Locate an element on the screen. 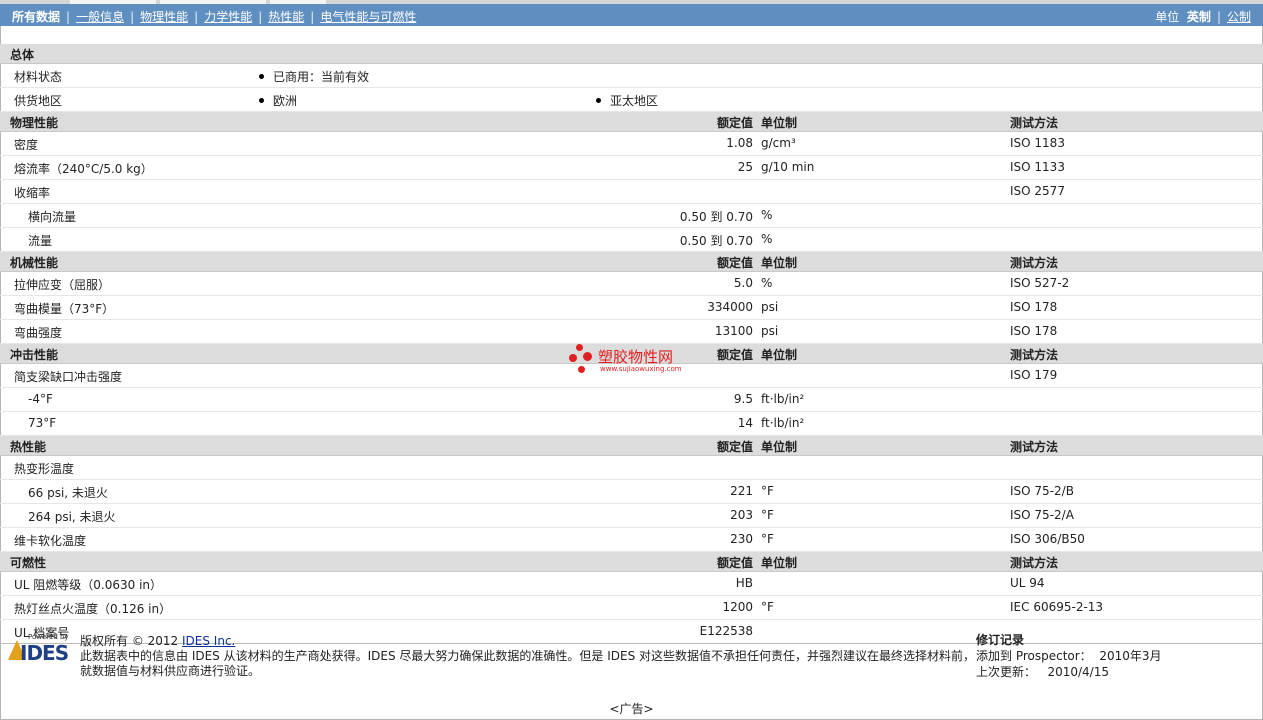 The width and height of the screenshot is (1263, 720). section-header-mechanical: 机械性能 额定值 单位制 测试方法 is located at coordinates (631, 262).